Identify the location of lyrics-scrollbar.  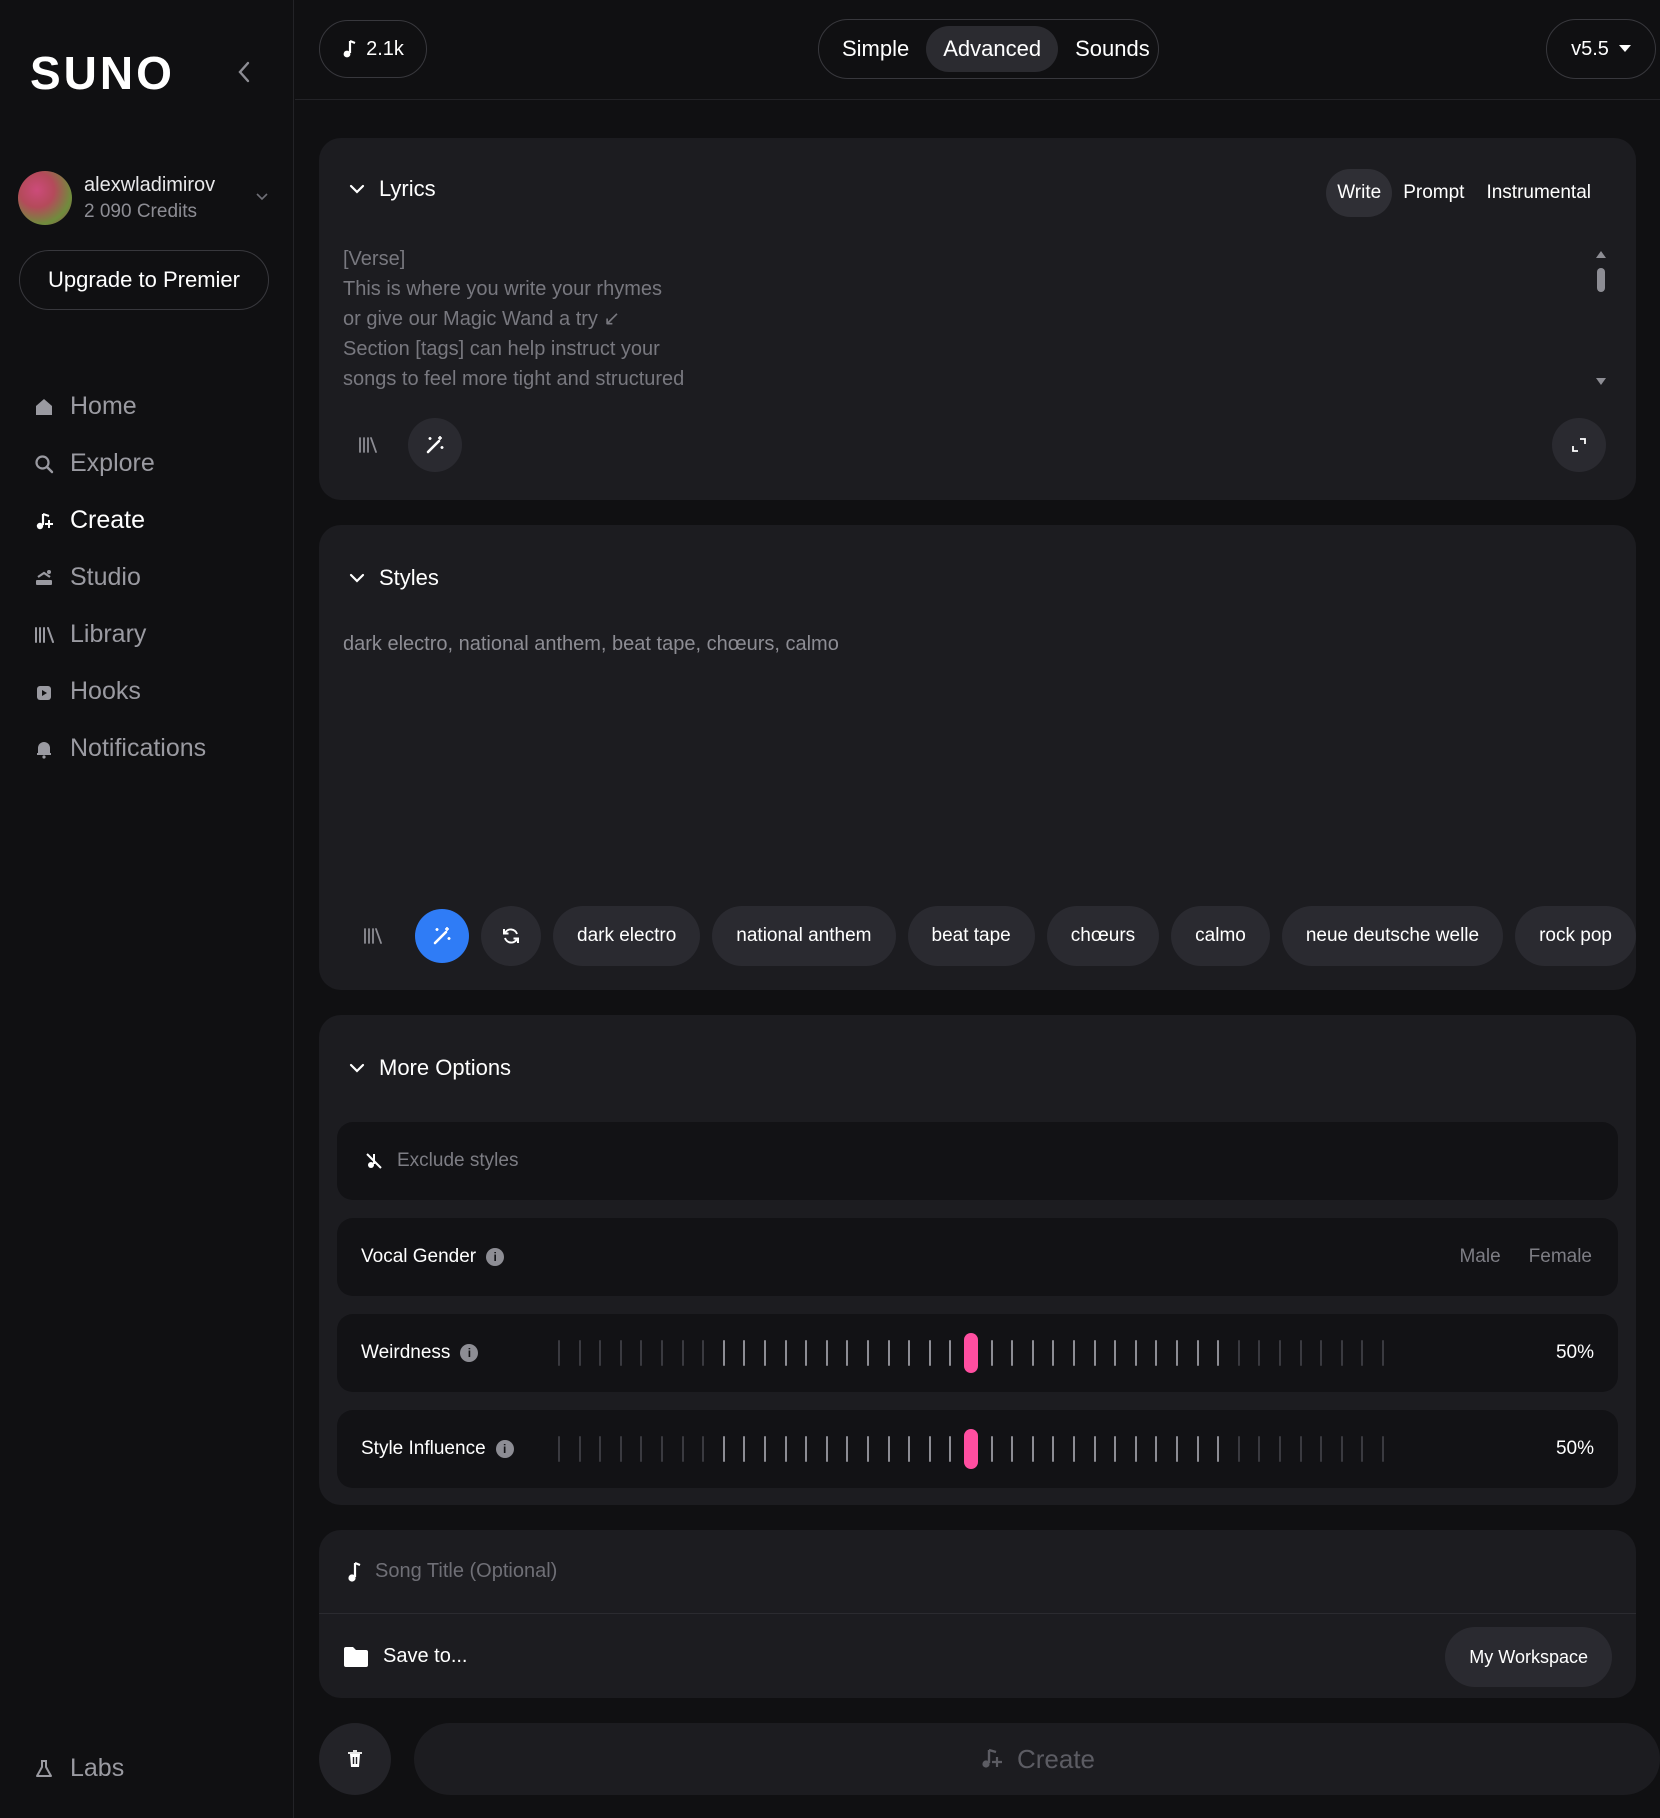
(1601, 318).